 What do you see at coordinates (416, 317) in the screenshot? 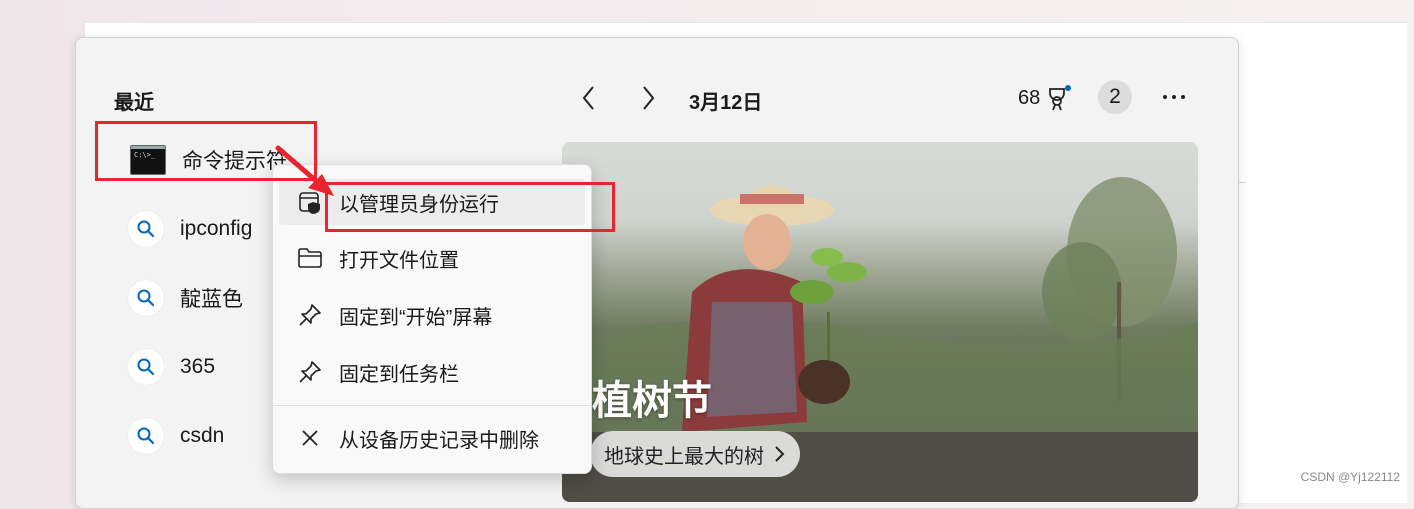
I see `menu-item-label: 固定到“开始”屏幕` at bounding box center [416, 317].